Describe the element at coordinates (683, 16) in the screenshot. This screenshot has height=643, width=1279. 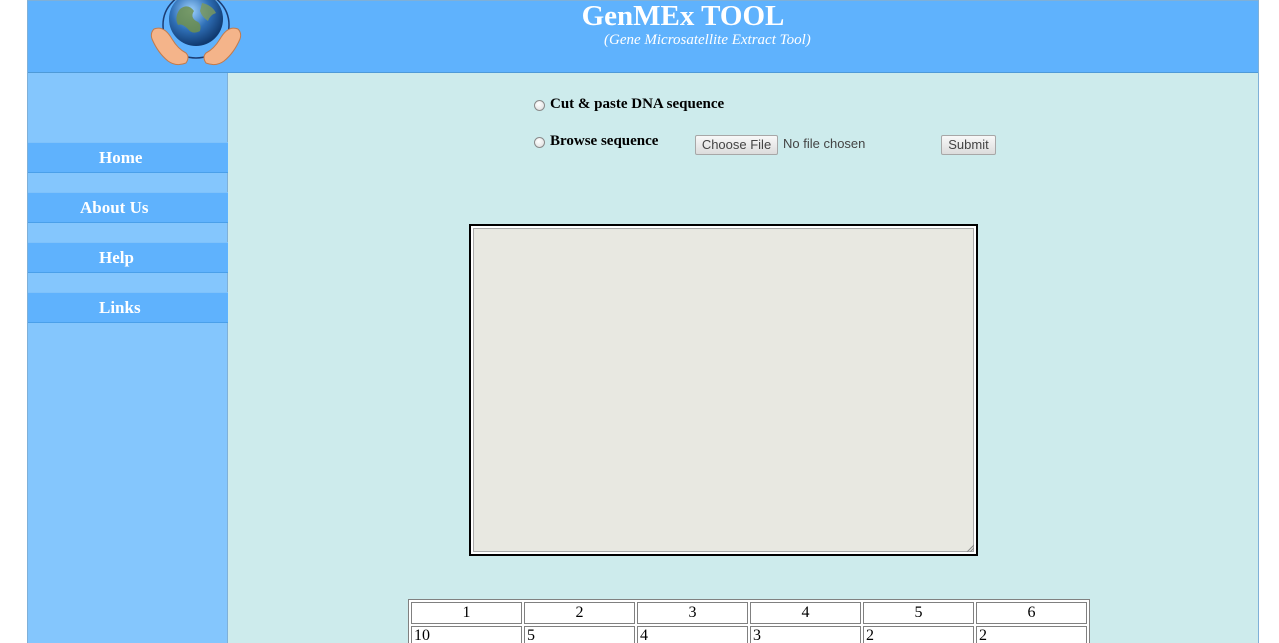
I see `page-title: GenMEx TOOL` at that location.